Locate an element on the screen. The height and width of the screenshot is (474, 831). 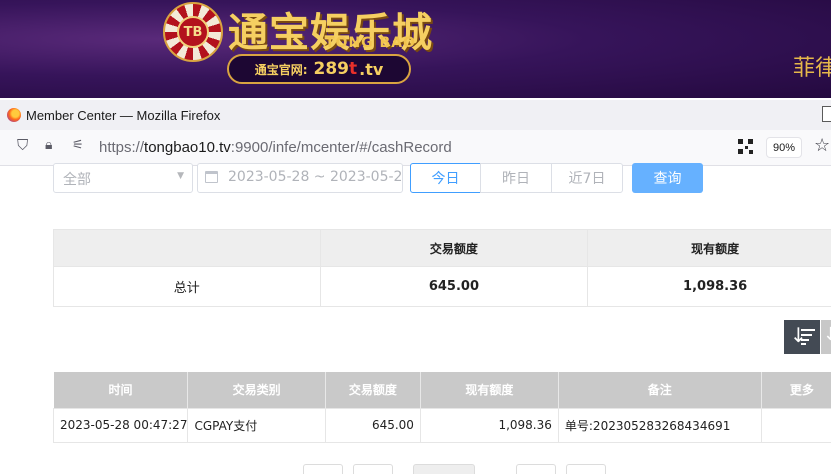
summary-header-blank is located at coordinates (187, 248).